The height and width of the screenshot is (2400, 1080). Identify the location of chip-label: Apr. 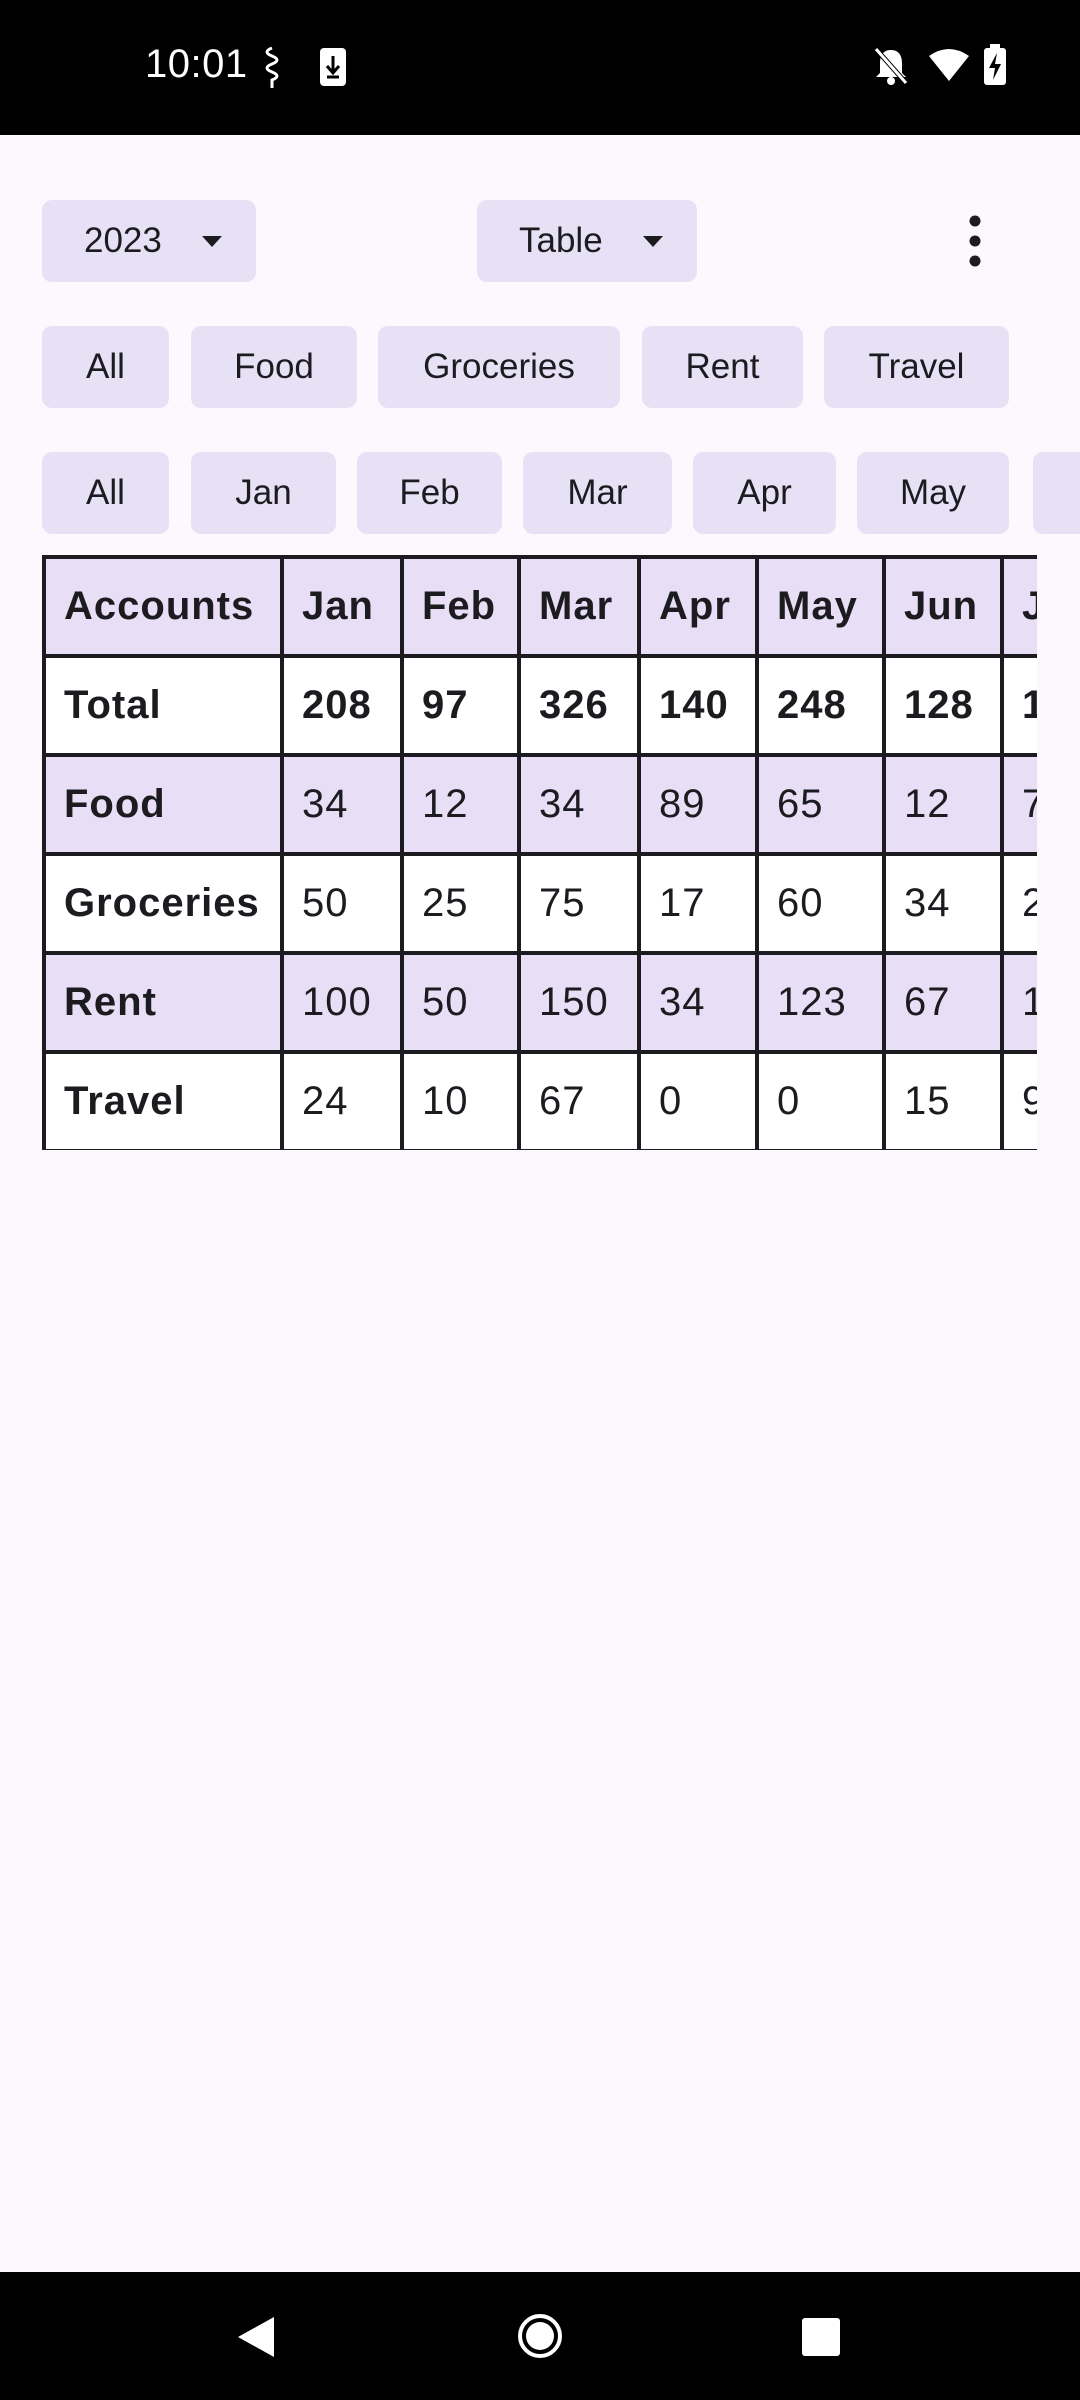
(764, 492).